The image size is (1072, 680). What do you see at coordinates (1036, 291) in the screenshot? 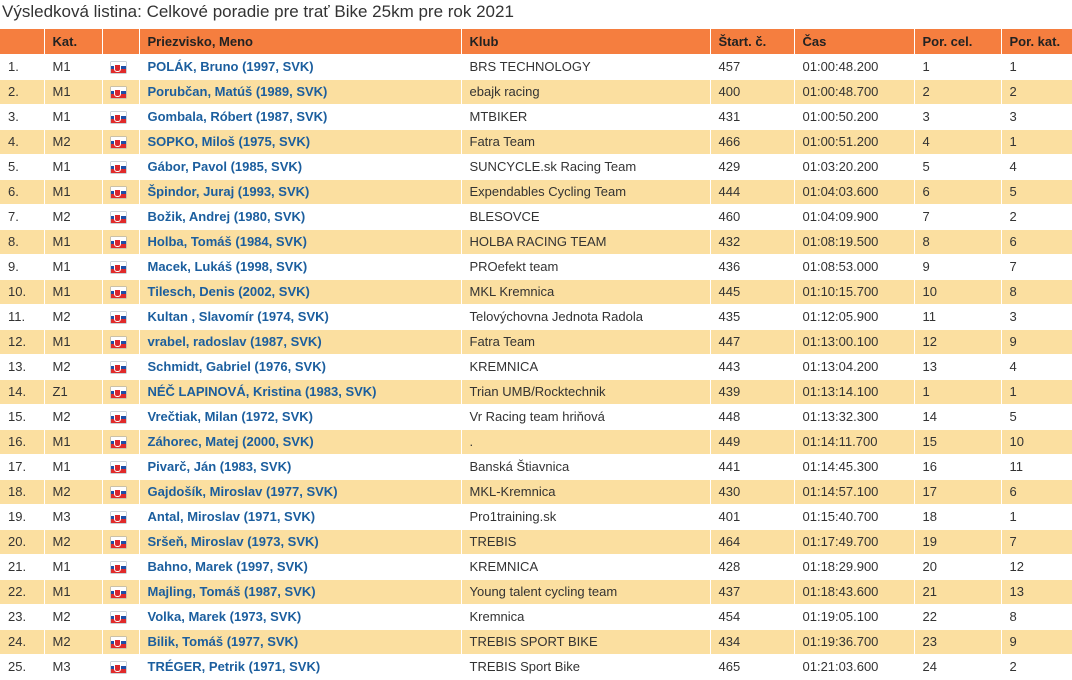
I see `cell-category-rank: 8` at bounding box center [1036, 291].